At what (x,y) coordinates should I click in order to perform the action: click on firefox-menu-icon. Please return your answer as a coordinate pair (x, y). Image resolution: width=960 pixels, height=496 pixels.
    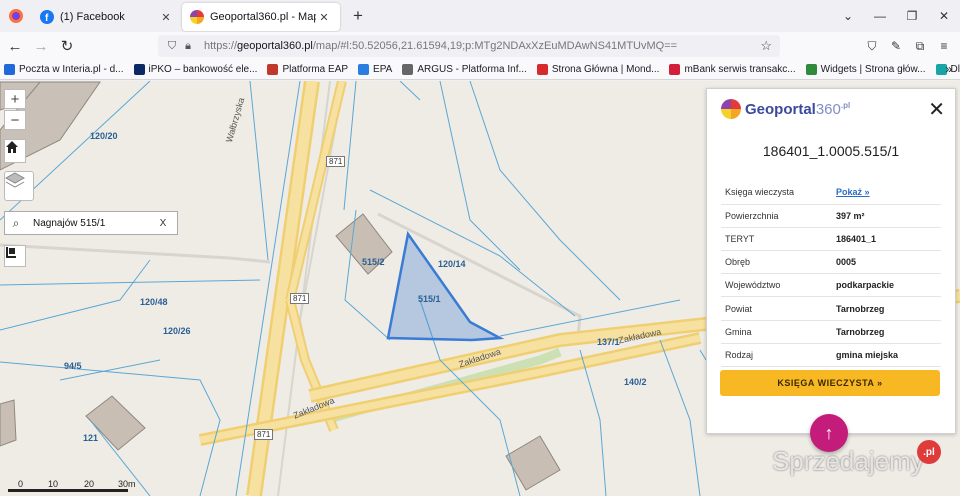
    Looking at the image, I should click on (16, 16).